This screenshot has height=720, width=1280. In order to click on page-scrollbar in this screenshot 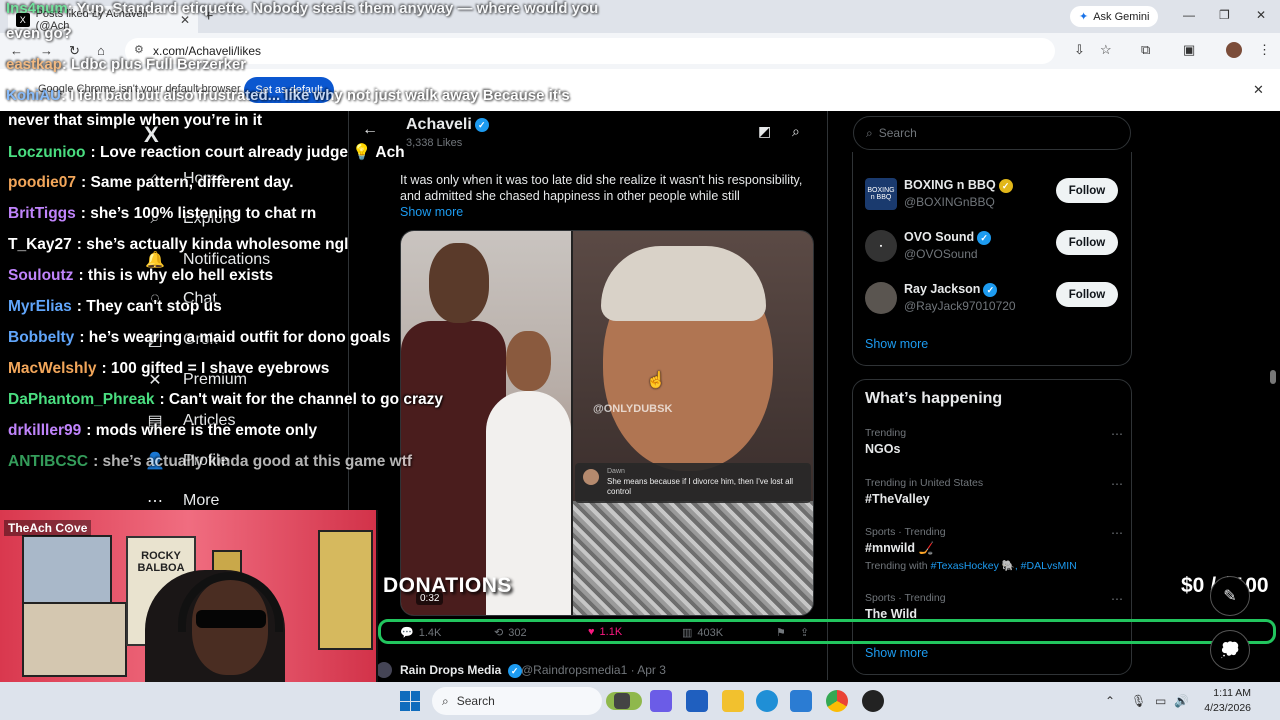, I will do `click(1273, 377)`.